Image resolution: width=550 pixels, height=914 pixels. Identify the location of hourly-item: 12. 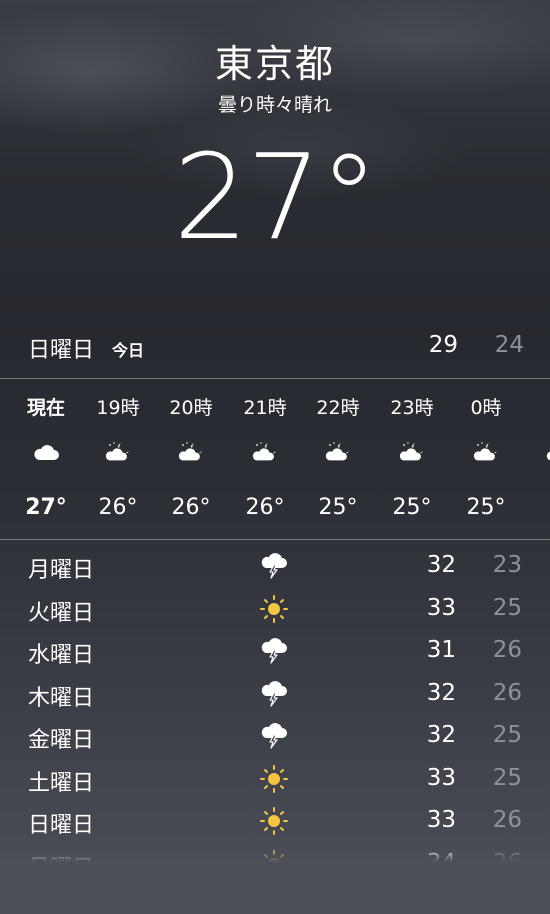
(536, 459).